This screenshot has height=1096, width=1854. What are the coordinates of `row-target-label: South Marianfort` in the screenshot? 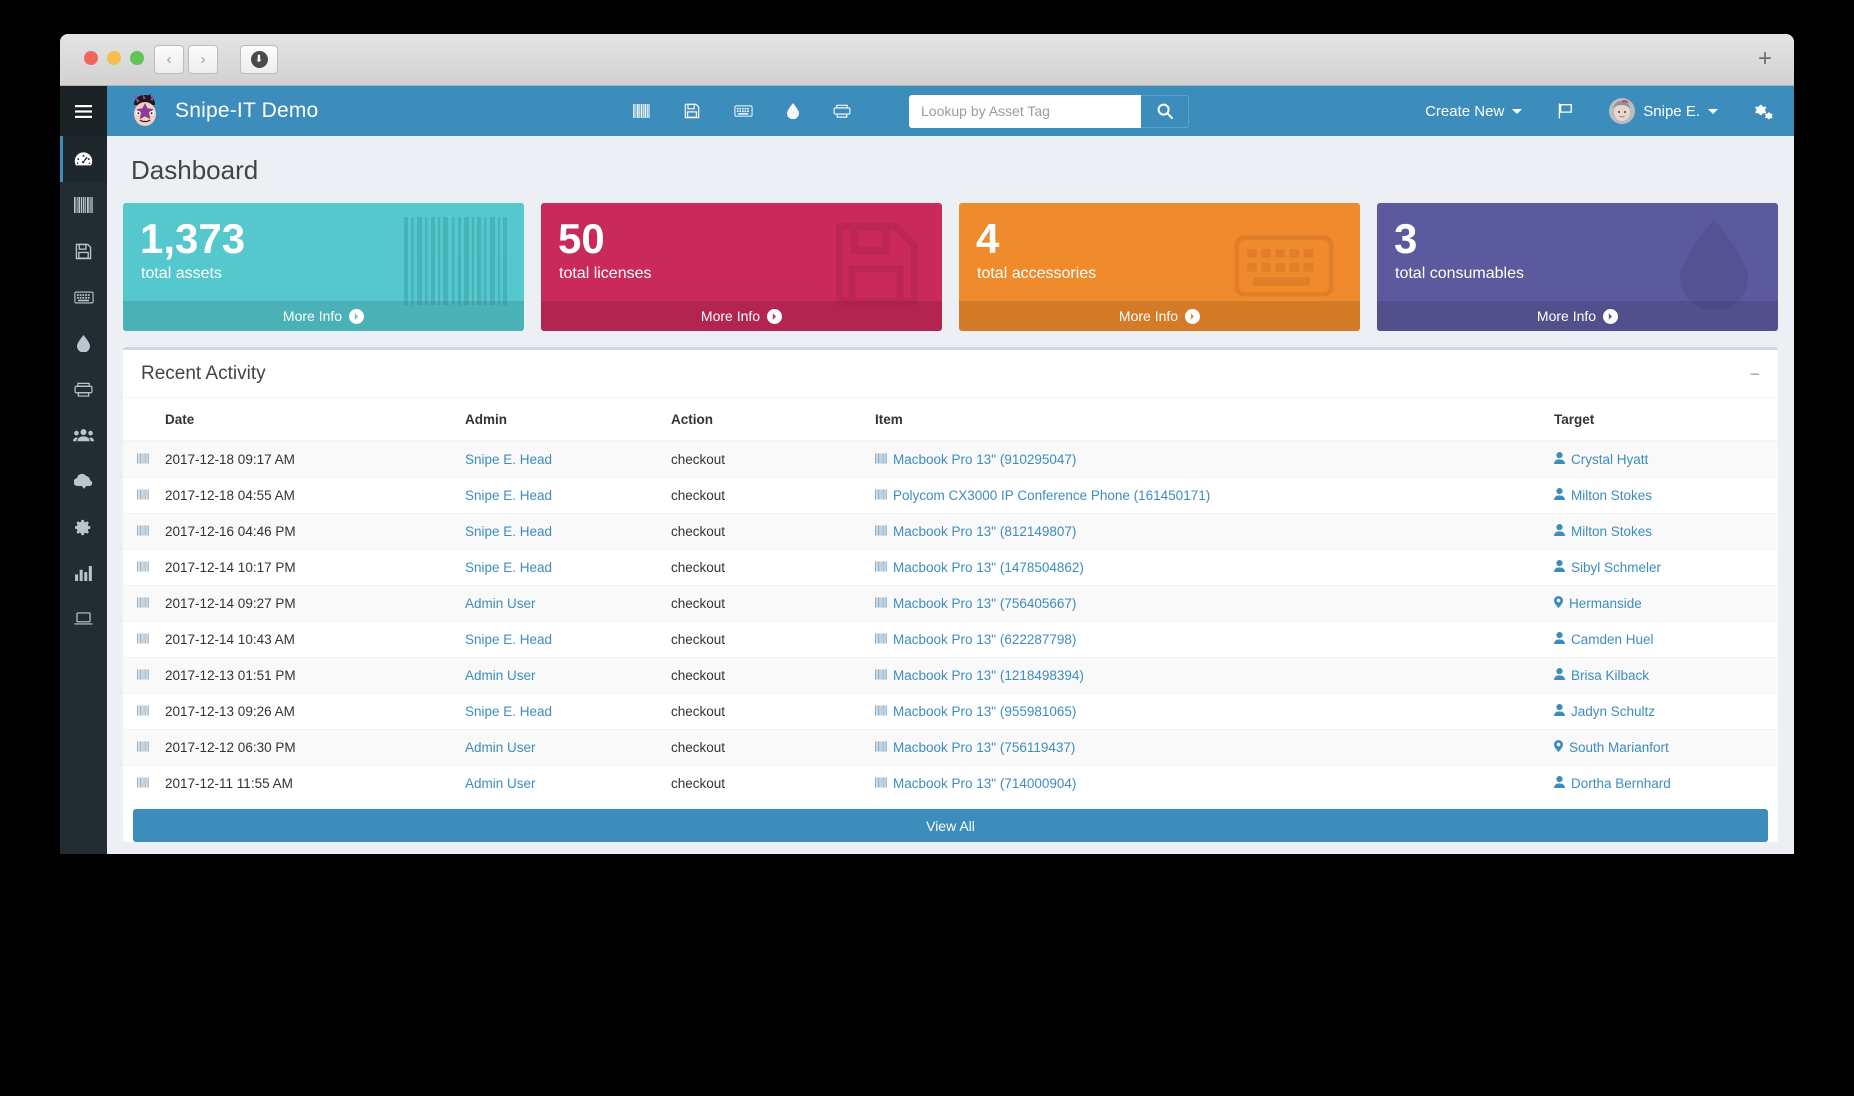 It's located at (1619, 748).